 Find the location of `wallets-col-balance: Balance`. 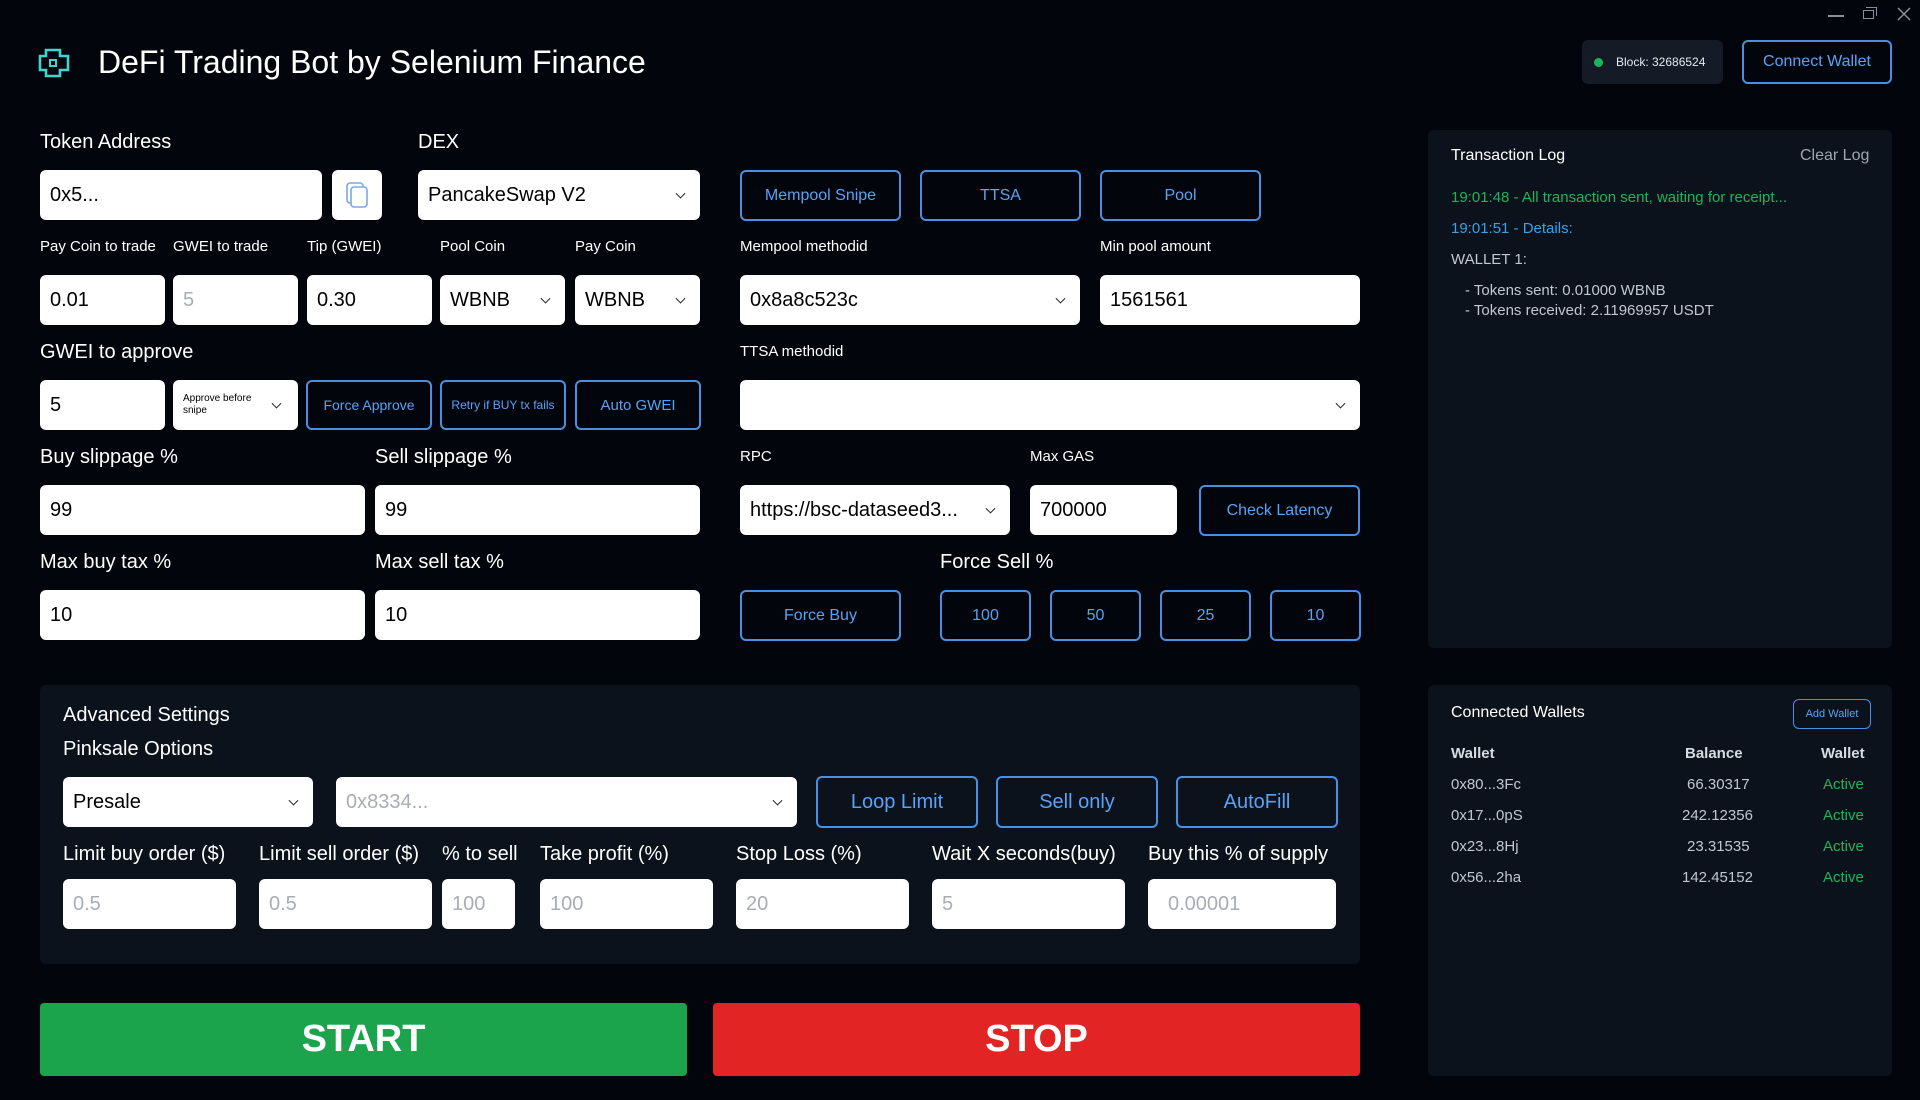

wallets-col-balance: Balance is located at coordinates (1714, 753).